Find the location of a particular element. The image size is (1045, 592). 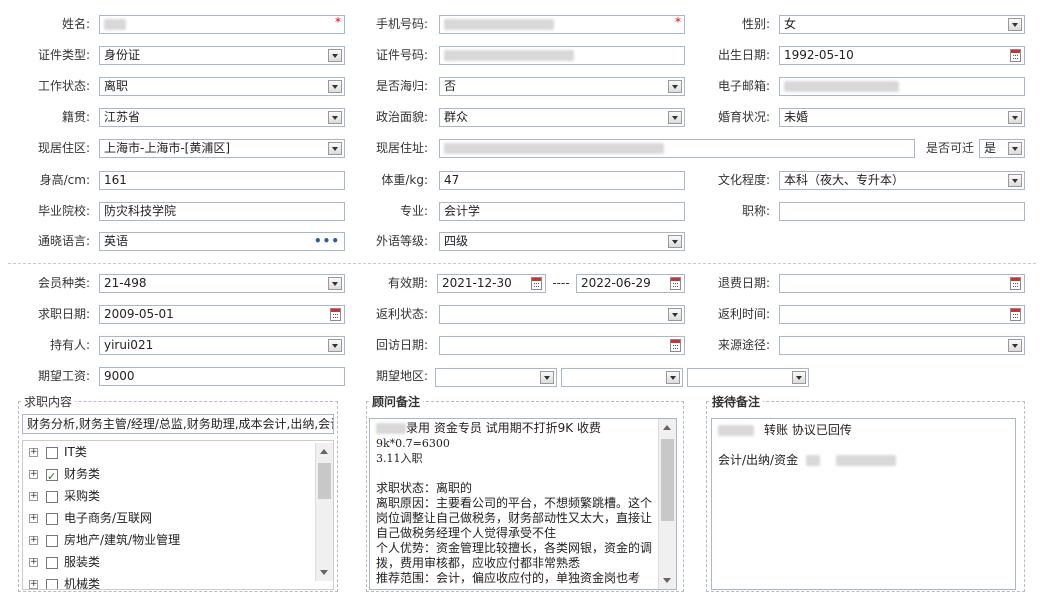

valid-to-field: 2022-06-29 is located at coordinates (630, 283).